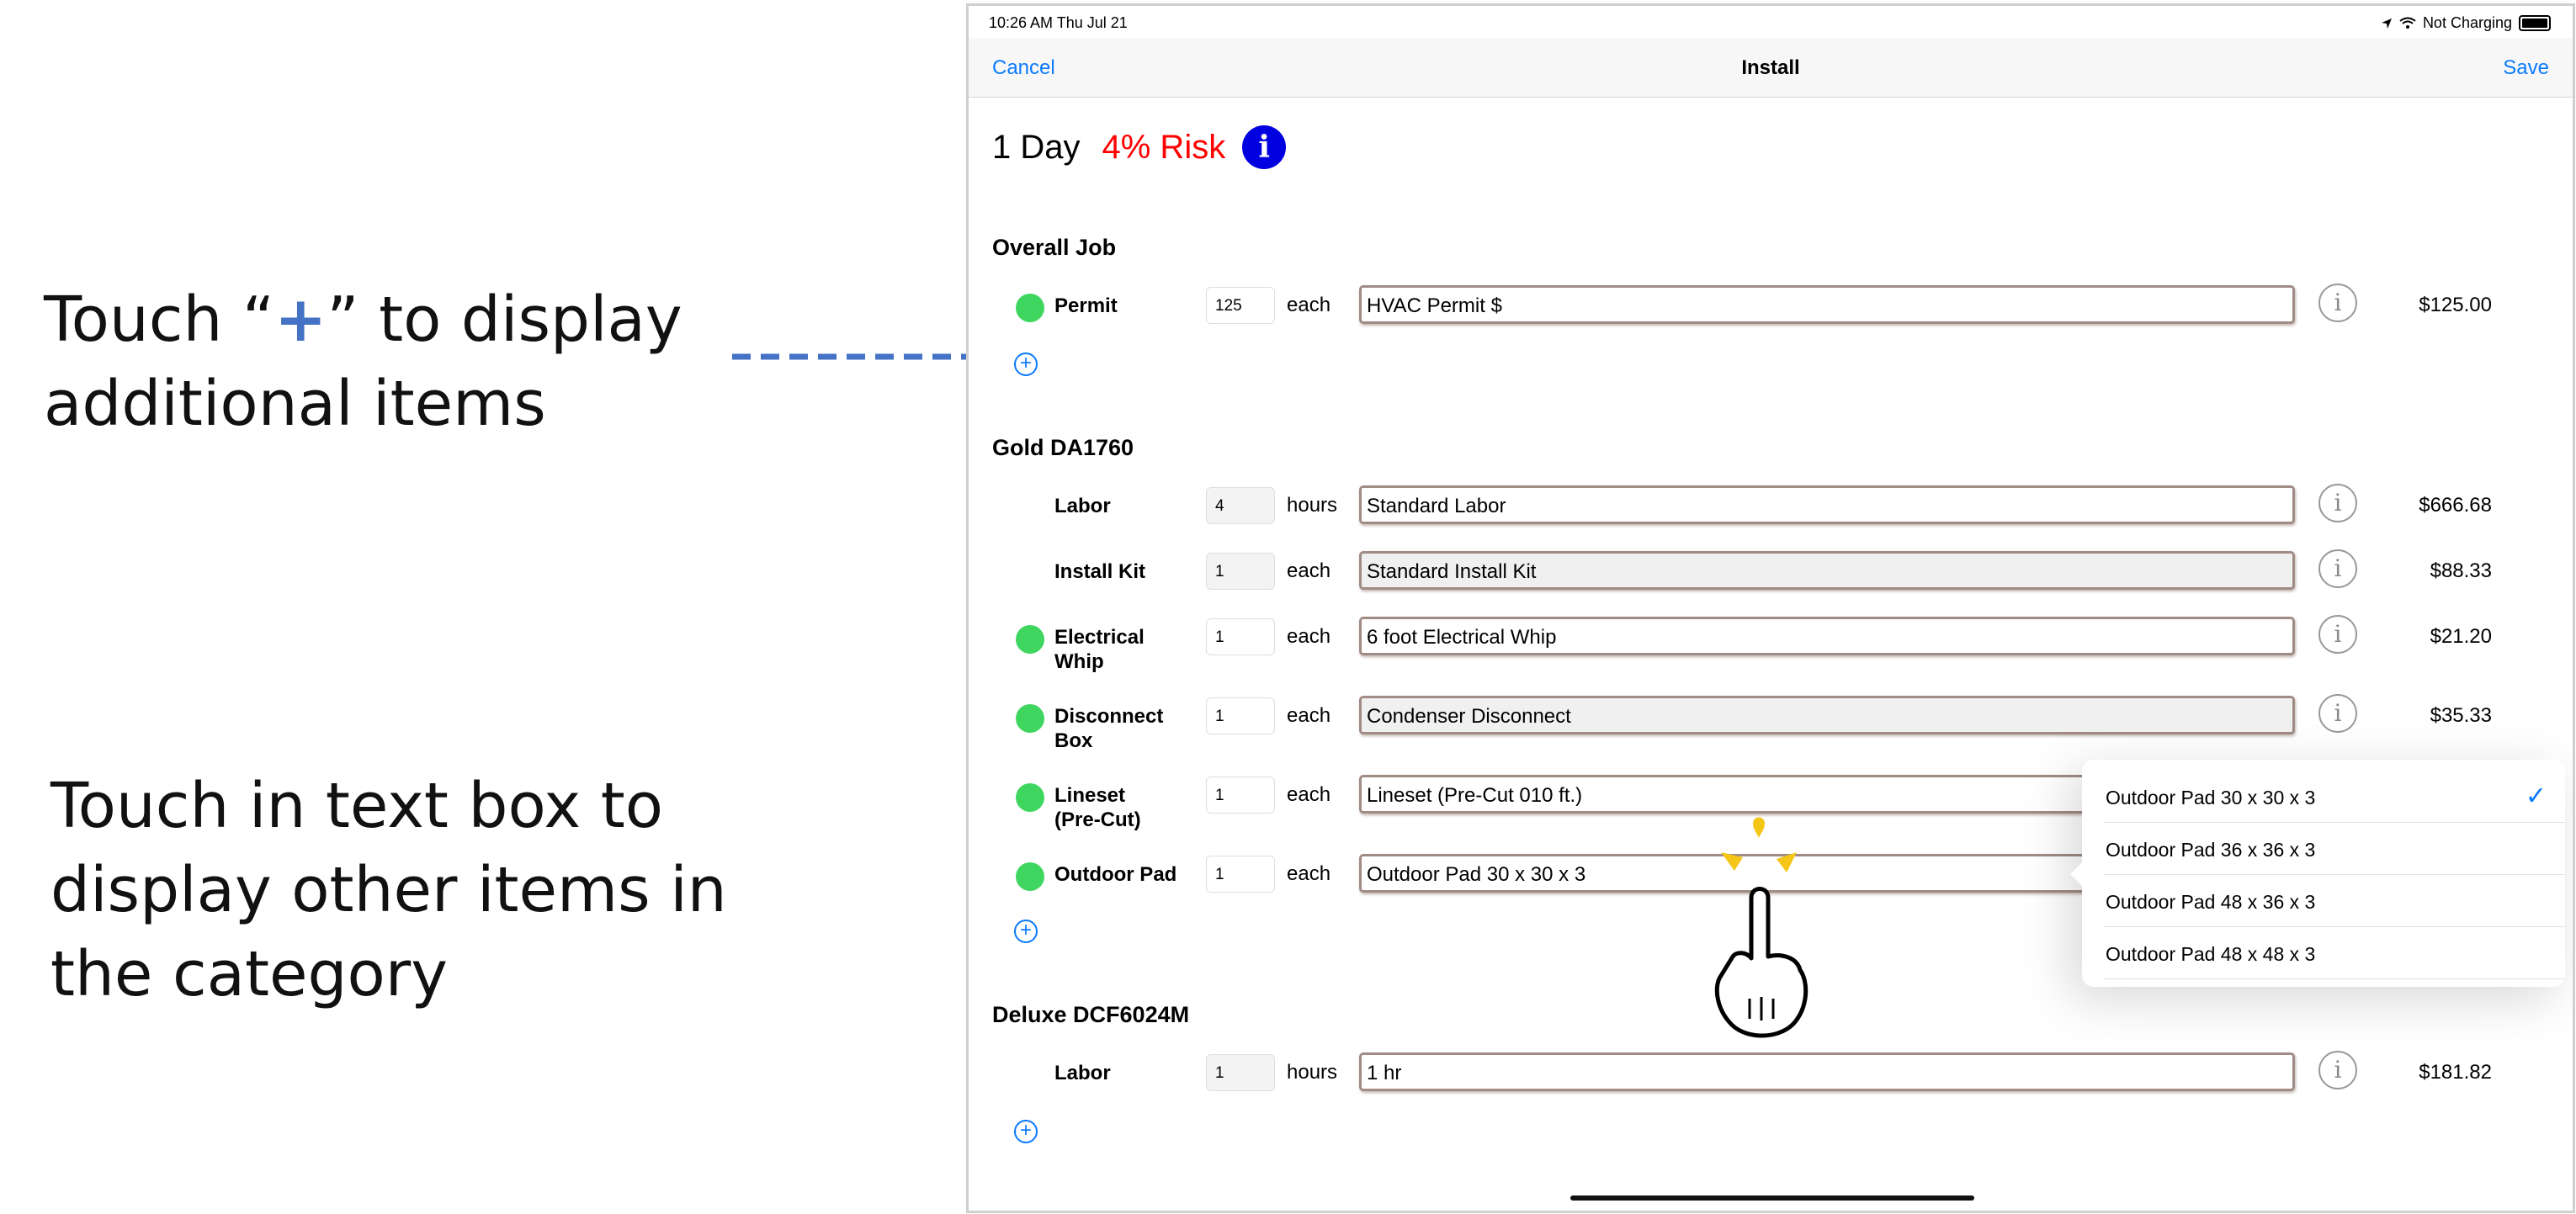  What do you see at coordinates (2334, 848) in the screenshot?
I see `dropdown-option: Outdoor Pad 36 x 36 x 3` at bounding box center [2334, 848].